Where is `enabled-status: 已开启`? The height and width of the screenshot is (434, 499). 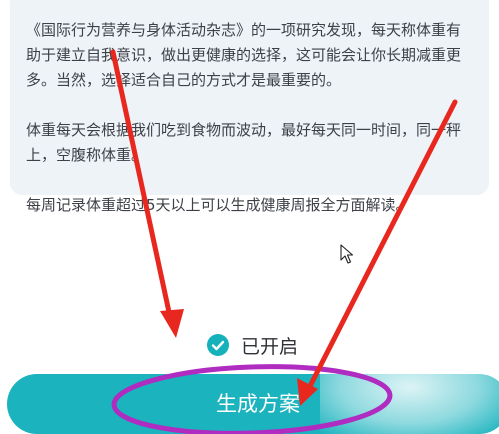
enabled-status: 已开启 is located at coordinates (252, 345).